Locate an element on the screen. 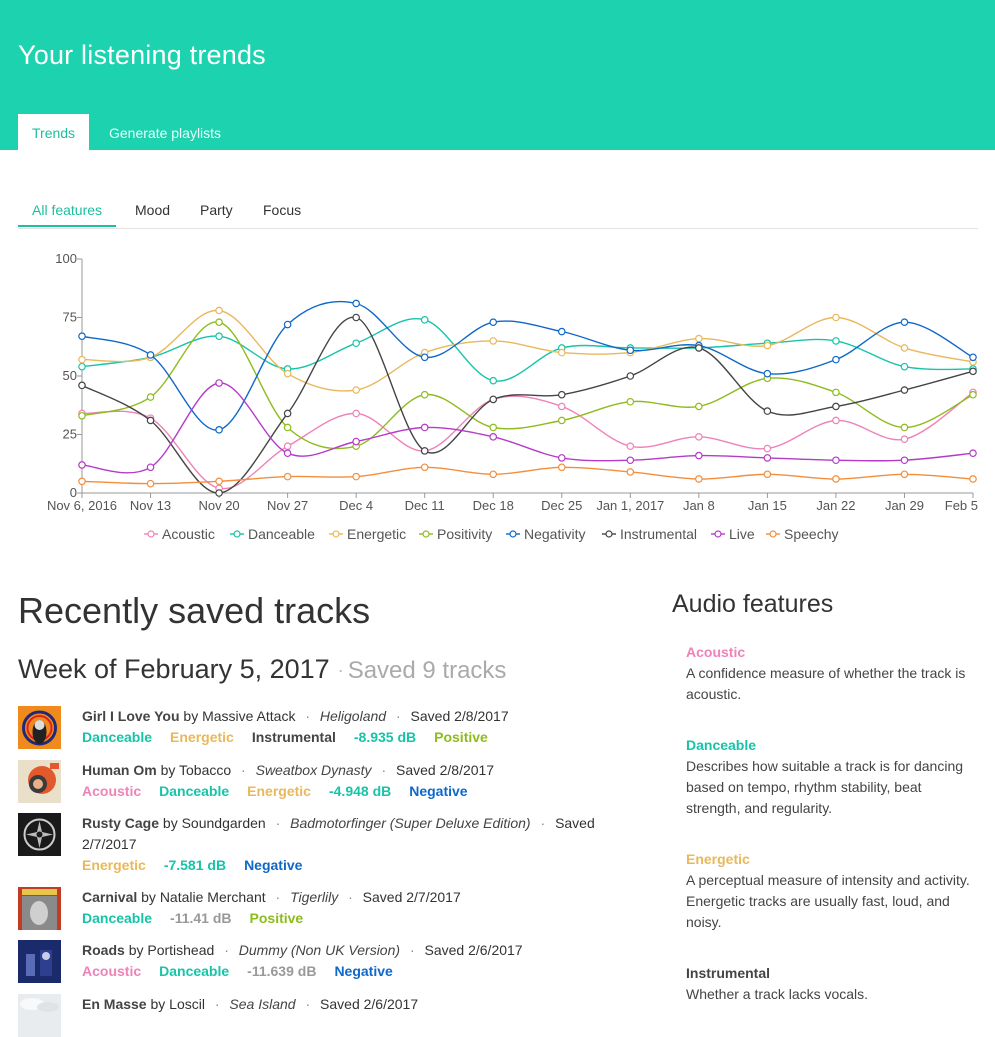 This screenshot has width=995, height=1037. x-tick-label: Dec 11 is located at coordinates (425, 505).